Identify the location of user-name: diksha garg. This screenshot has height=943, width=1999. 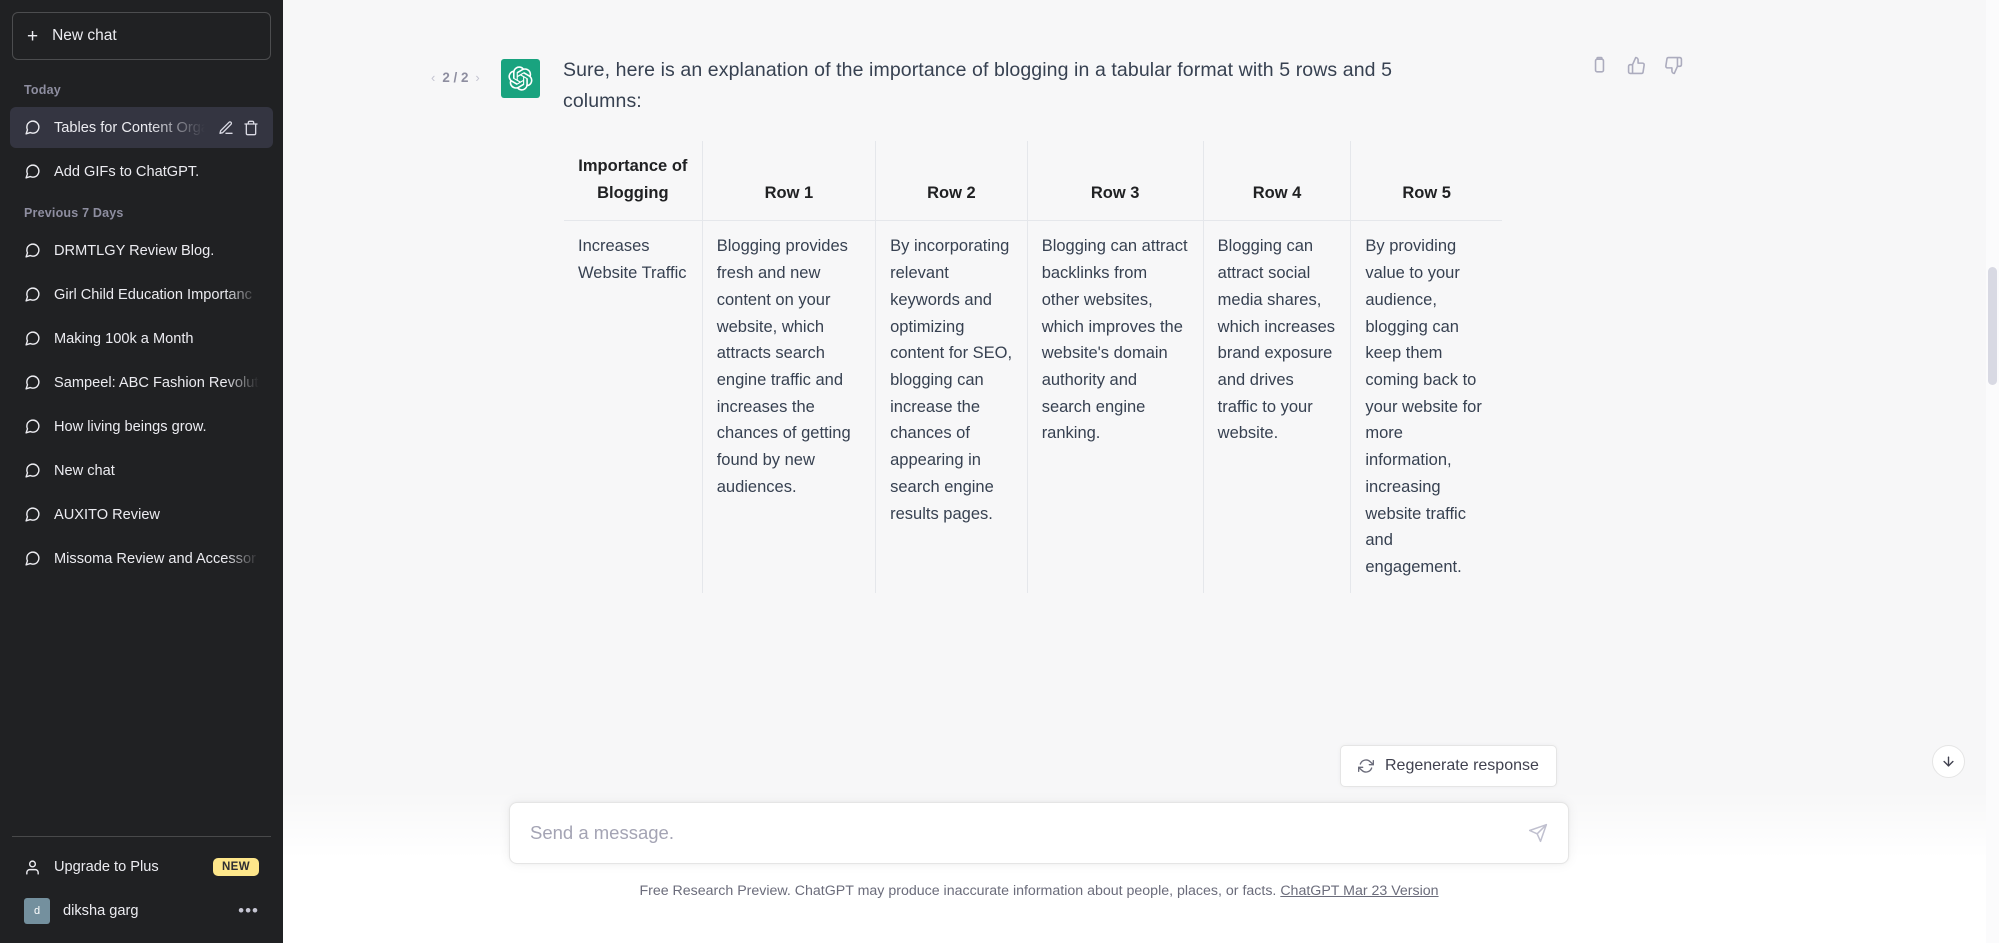
(101, 911).